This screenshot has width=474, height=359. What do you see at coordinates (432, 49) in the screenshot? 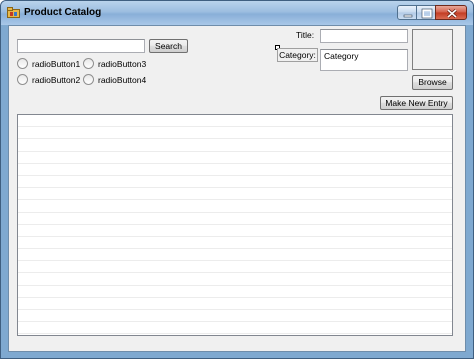
I see `image-preview` at bounding box center [432, 49].